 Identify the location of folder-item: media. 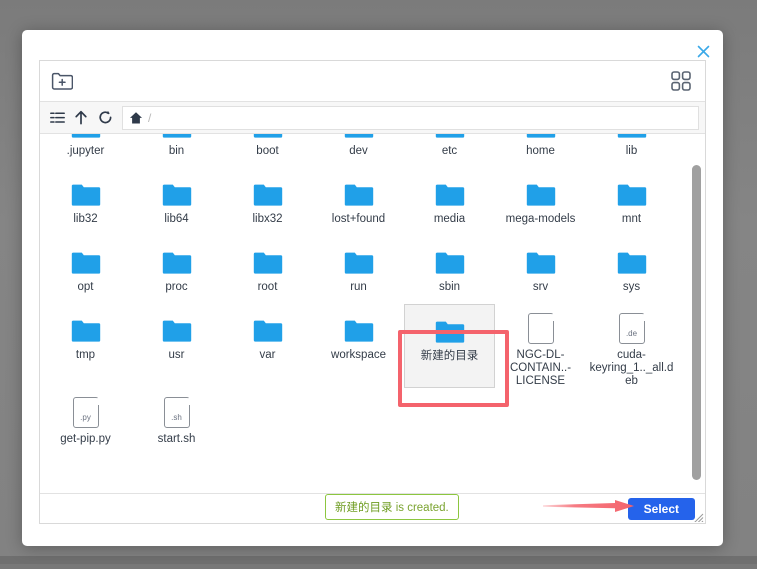
(449, 202).